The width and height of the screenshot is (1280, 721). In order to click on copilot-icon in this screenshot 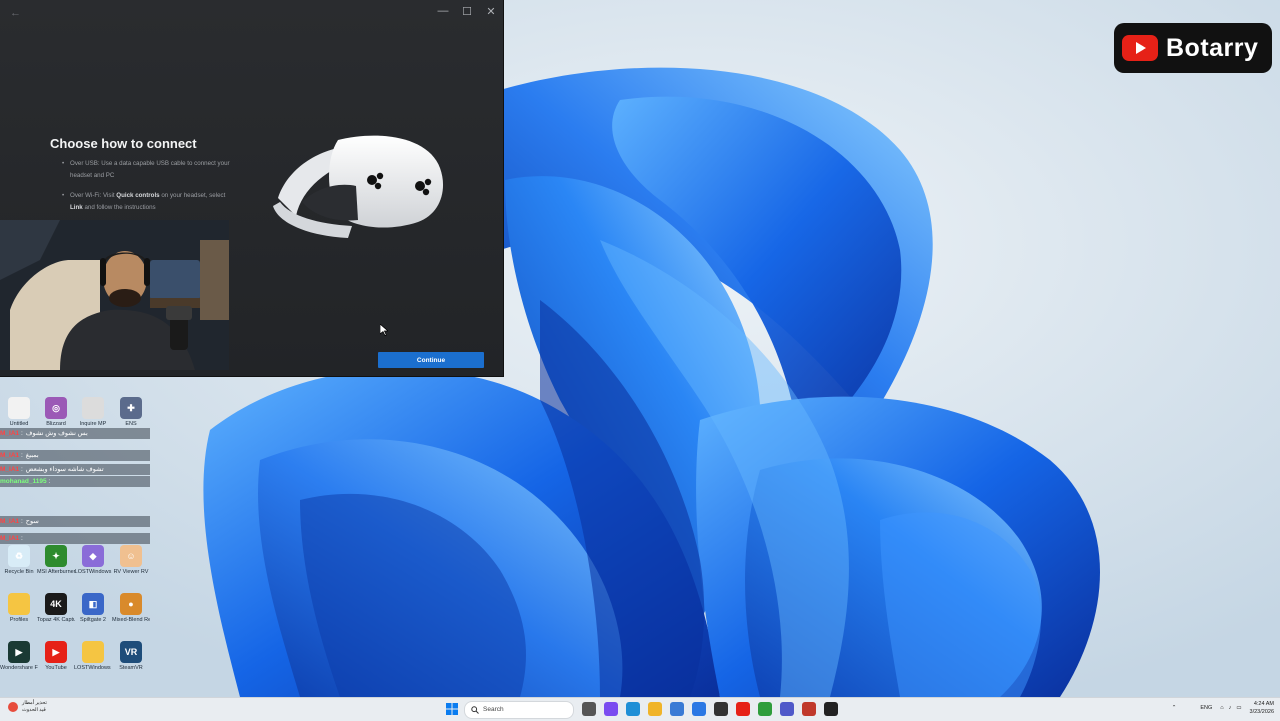, I will do `click(611, 709)`.